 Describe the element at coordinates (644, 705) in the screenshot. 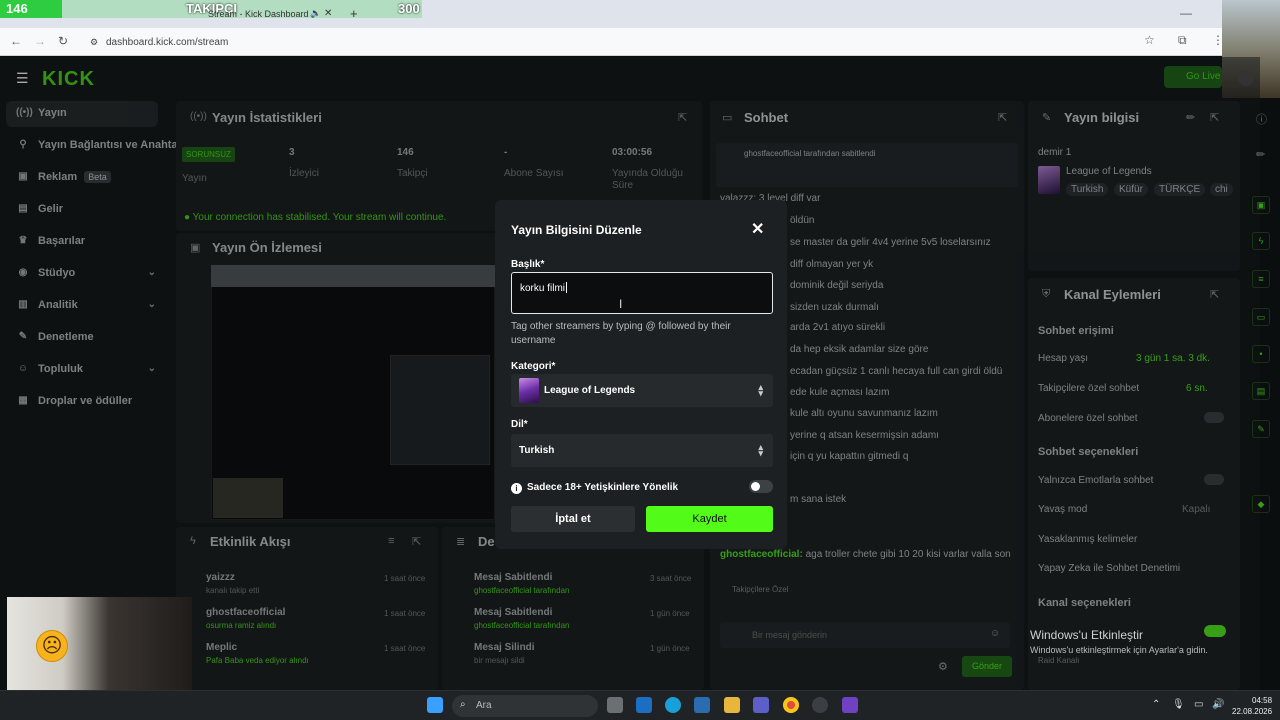

I see `outlook-icon` at that location.